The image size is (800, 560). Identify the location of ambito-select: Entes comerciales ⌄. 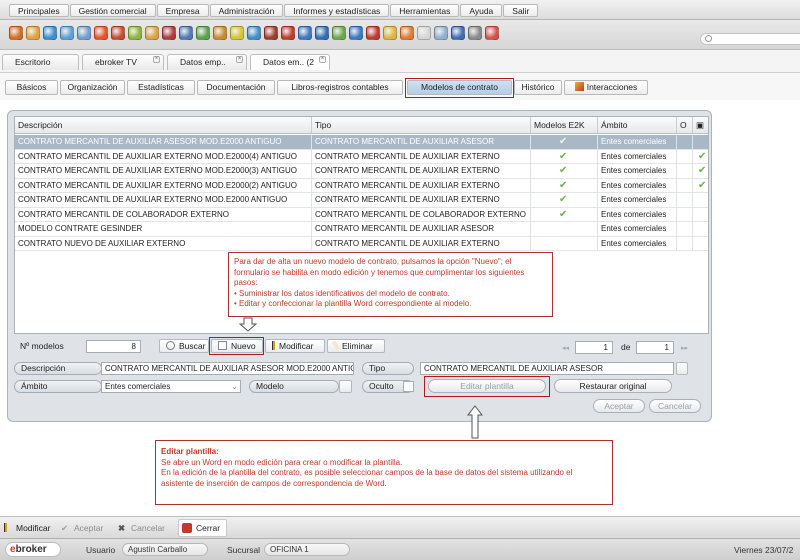
(171, 386).